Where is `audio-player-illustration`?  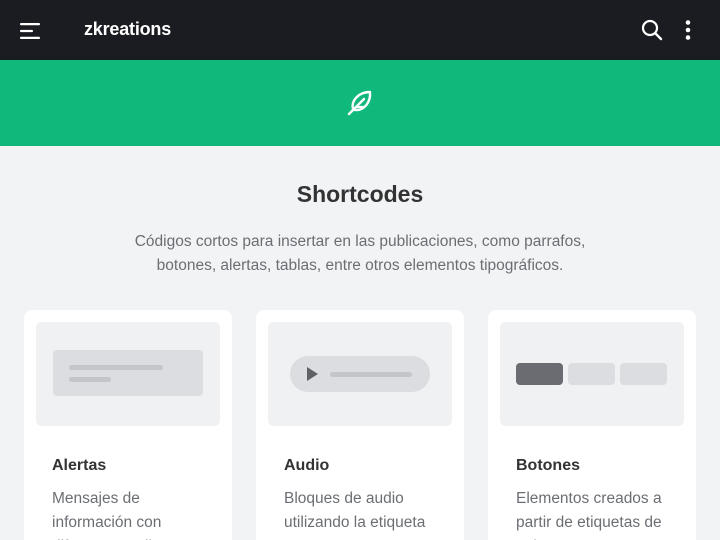
audio-player-illustration is located at coordinates (360, 374).